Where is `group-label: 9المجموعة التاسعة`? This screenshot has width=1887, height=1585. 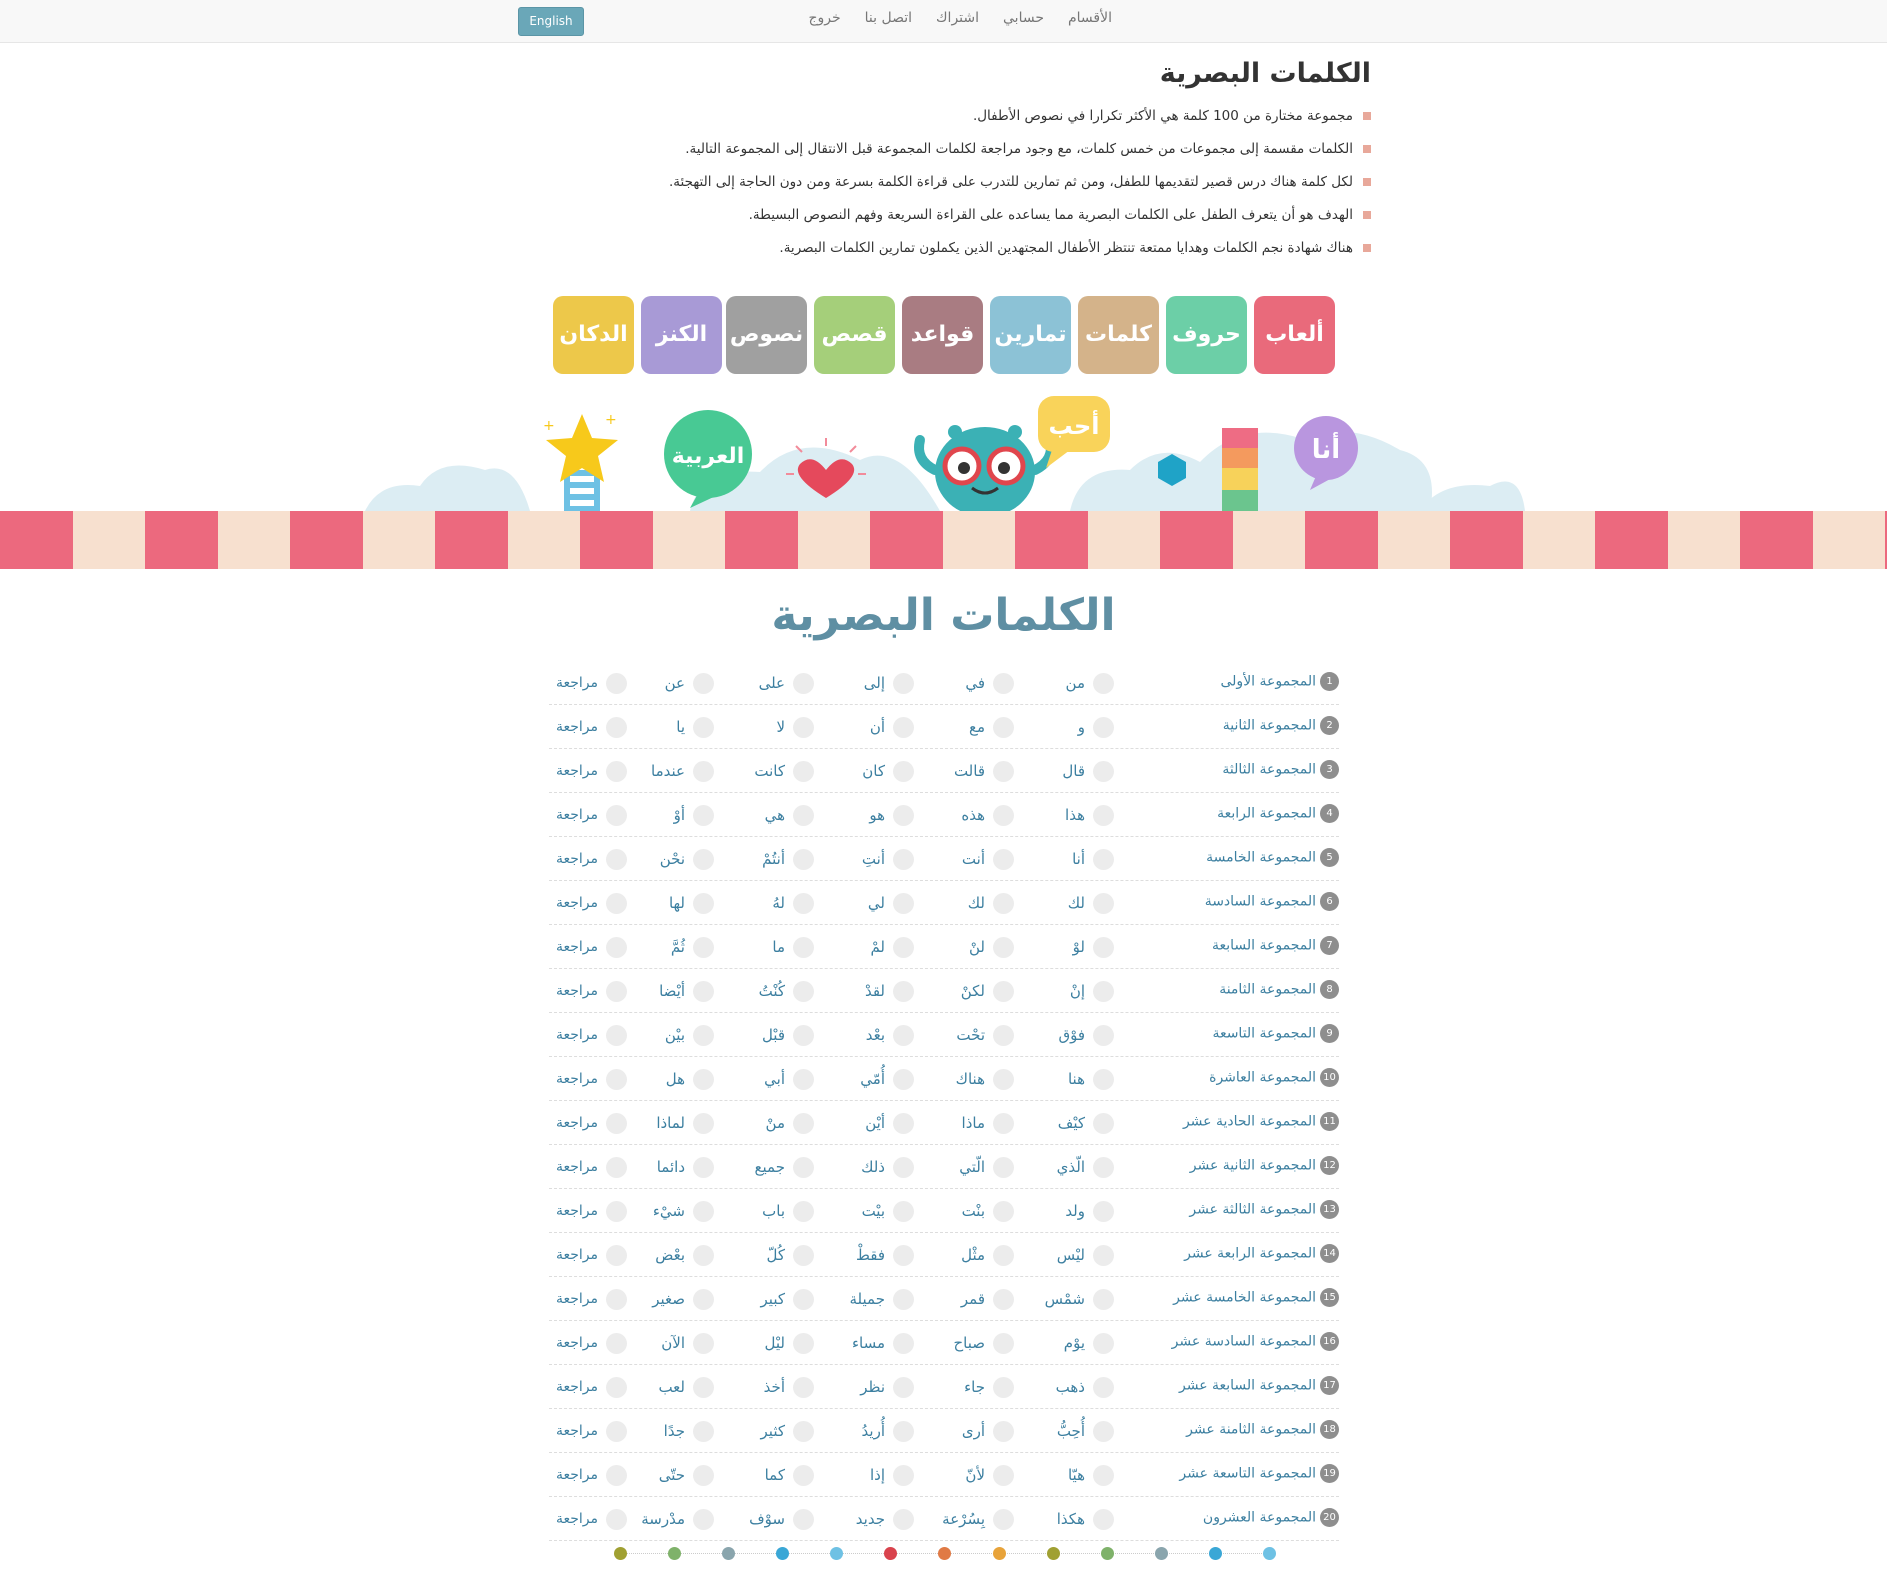 group-label: 9المجموعة التاسعة is located at coordinates (1275, 1033).